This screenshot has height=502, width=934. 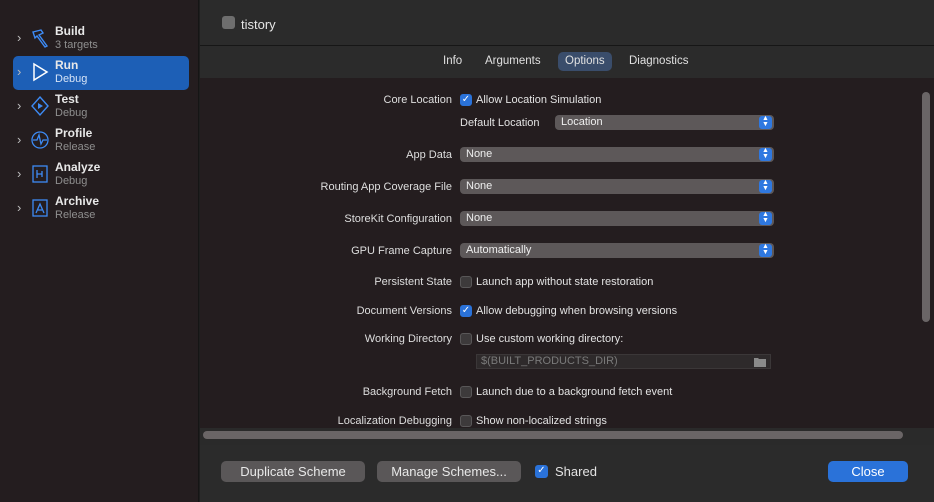 I want to click on allow-location-simulation-checkbox: ✓, so click(x=466, y=100).